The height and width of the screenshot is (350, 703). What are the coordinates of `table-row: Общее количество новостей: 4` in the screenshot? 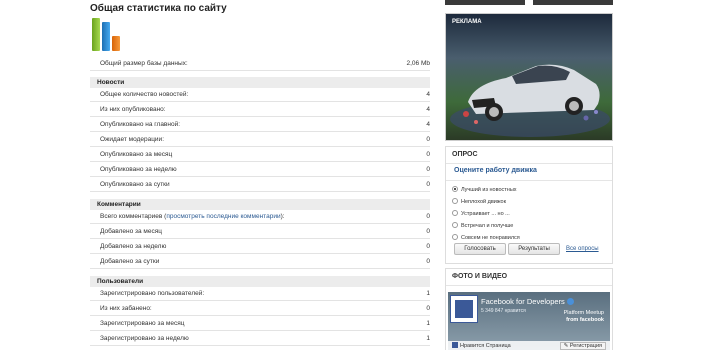 It's located at (260, 94).